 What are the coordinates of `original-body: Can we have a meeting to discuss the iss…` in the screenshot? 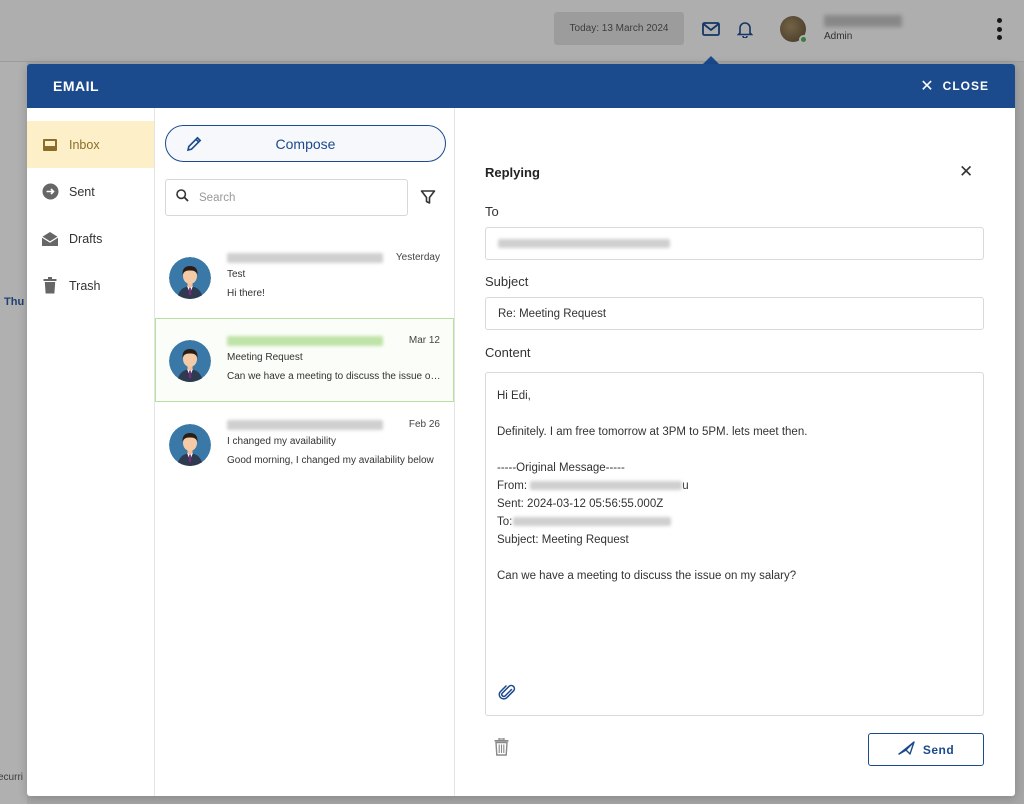 It's located at (647, 576).